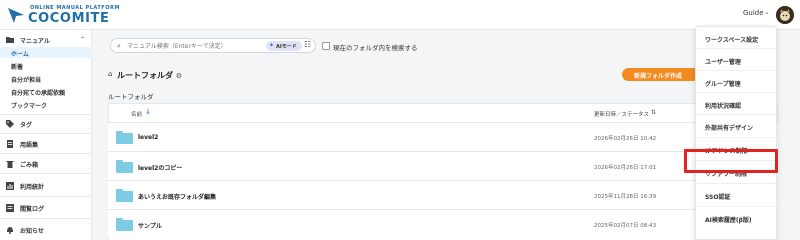 Image resolution: width=800 pixels, height=240 pixels. Describe the element at coordinates (177, 196) in the screenshot. I see `row-name: あいうえお既存フォルダ編集` at that location.